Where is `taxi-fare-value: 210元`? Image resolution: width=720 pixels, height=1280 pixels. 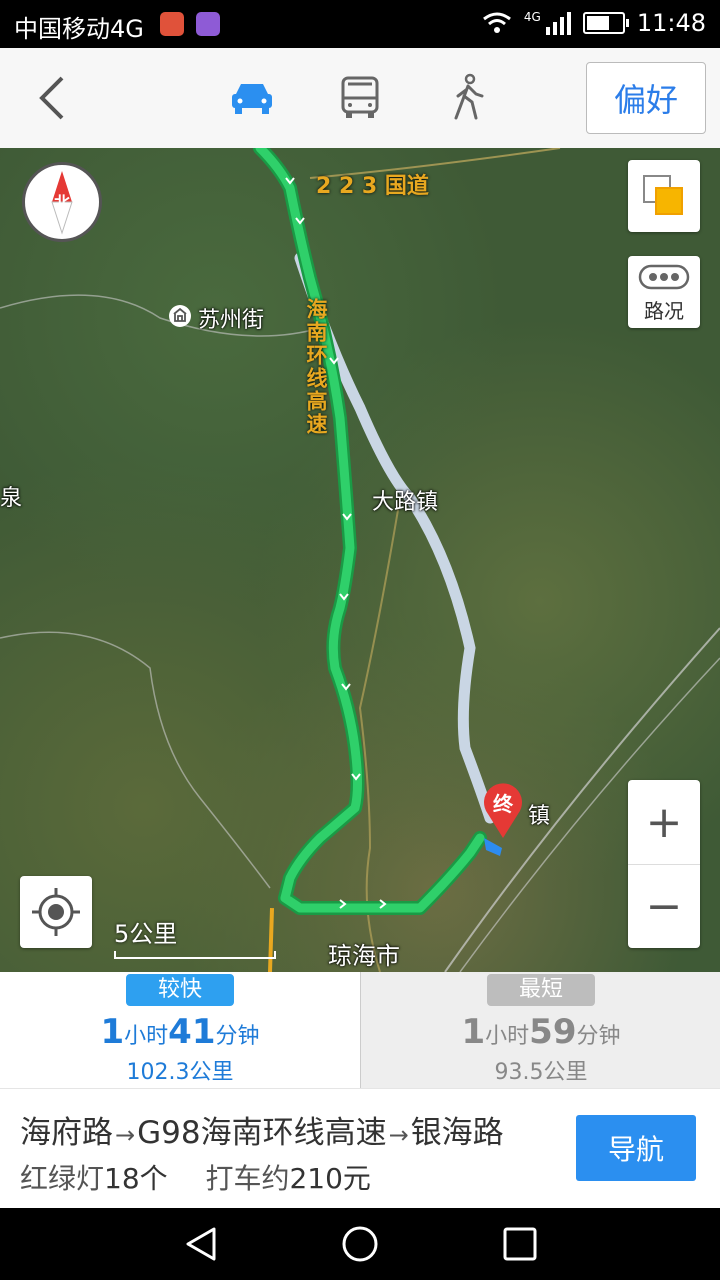 taxi-fare-value: 210元 is located at coordinates (330, 1178).